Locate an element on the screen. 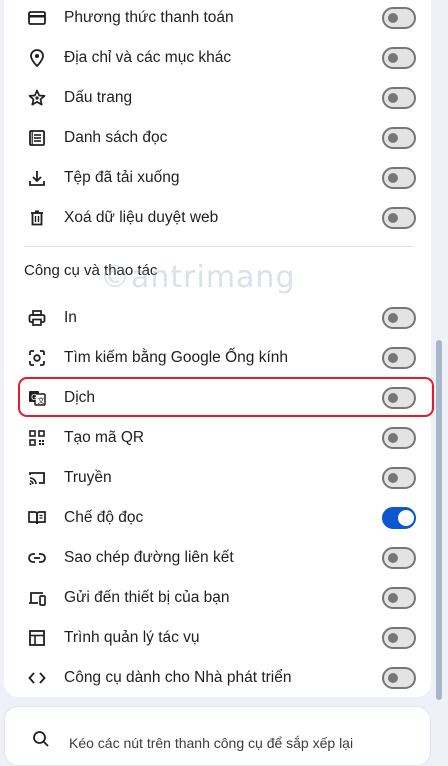  trash-icon is located at coordinates (37, 218).